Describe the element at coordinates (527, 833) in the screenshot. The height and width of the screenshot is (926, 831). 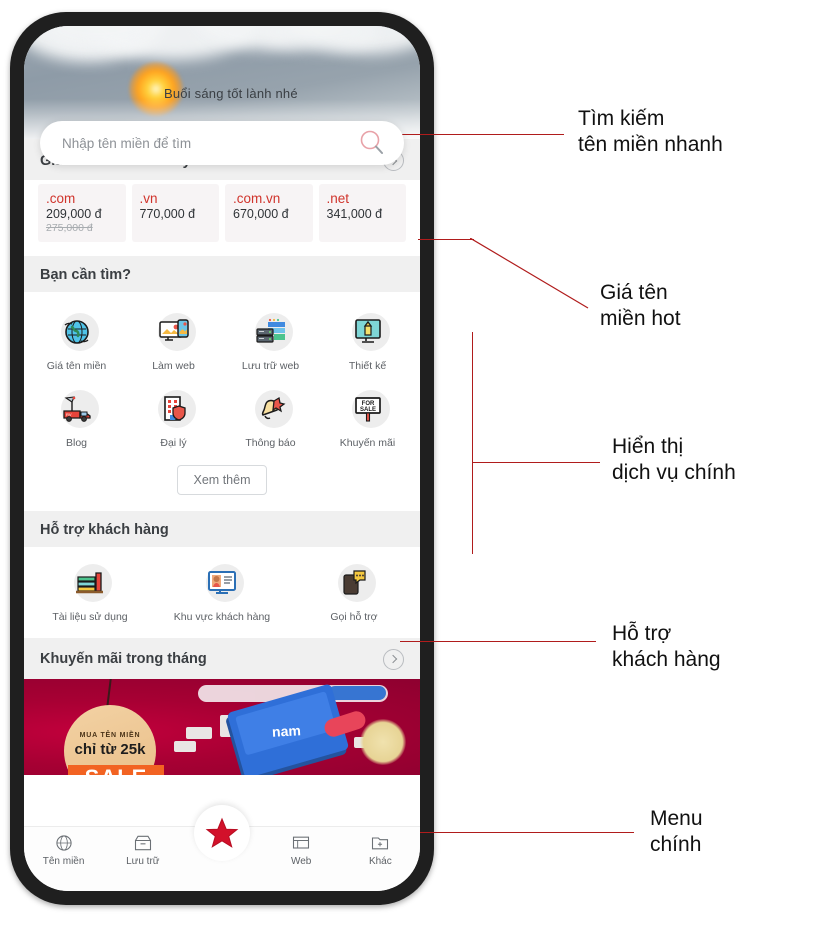
I see `callout-line-menu` at that location.